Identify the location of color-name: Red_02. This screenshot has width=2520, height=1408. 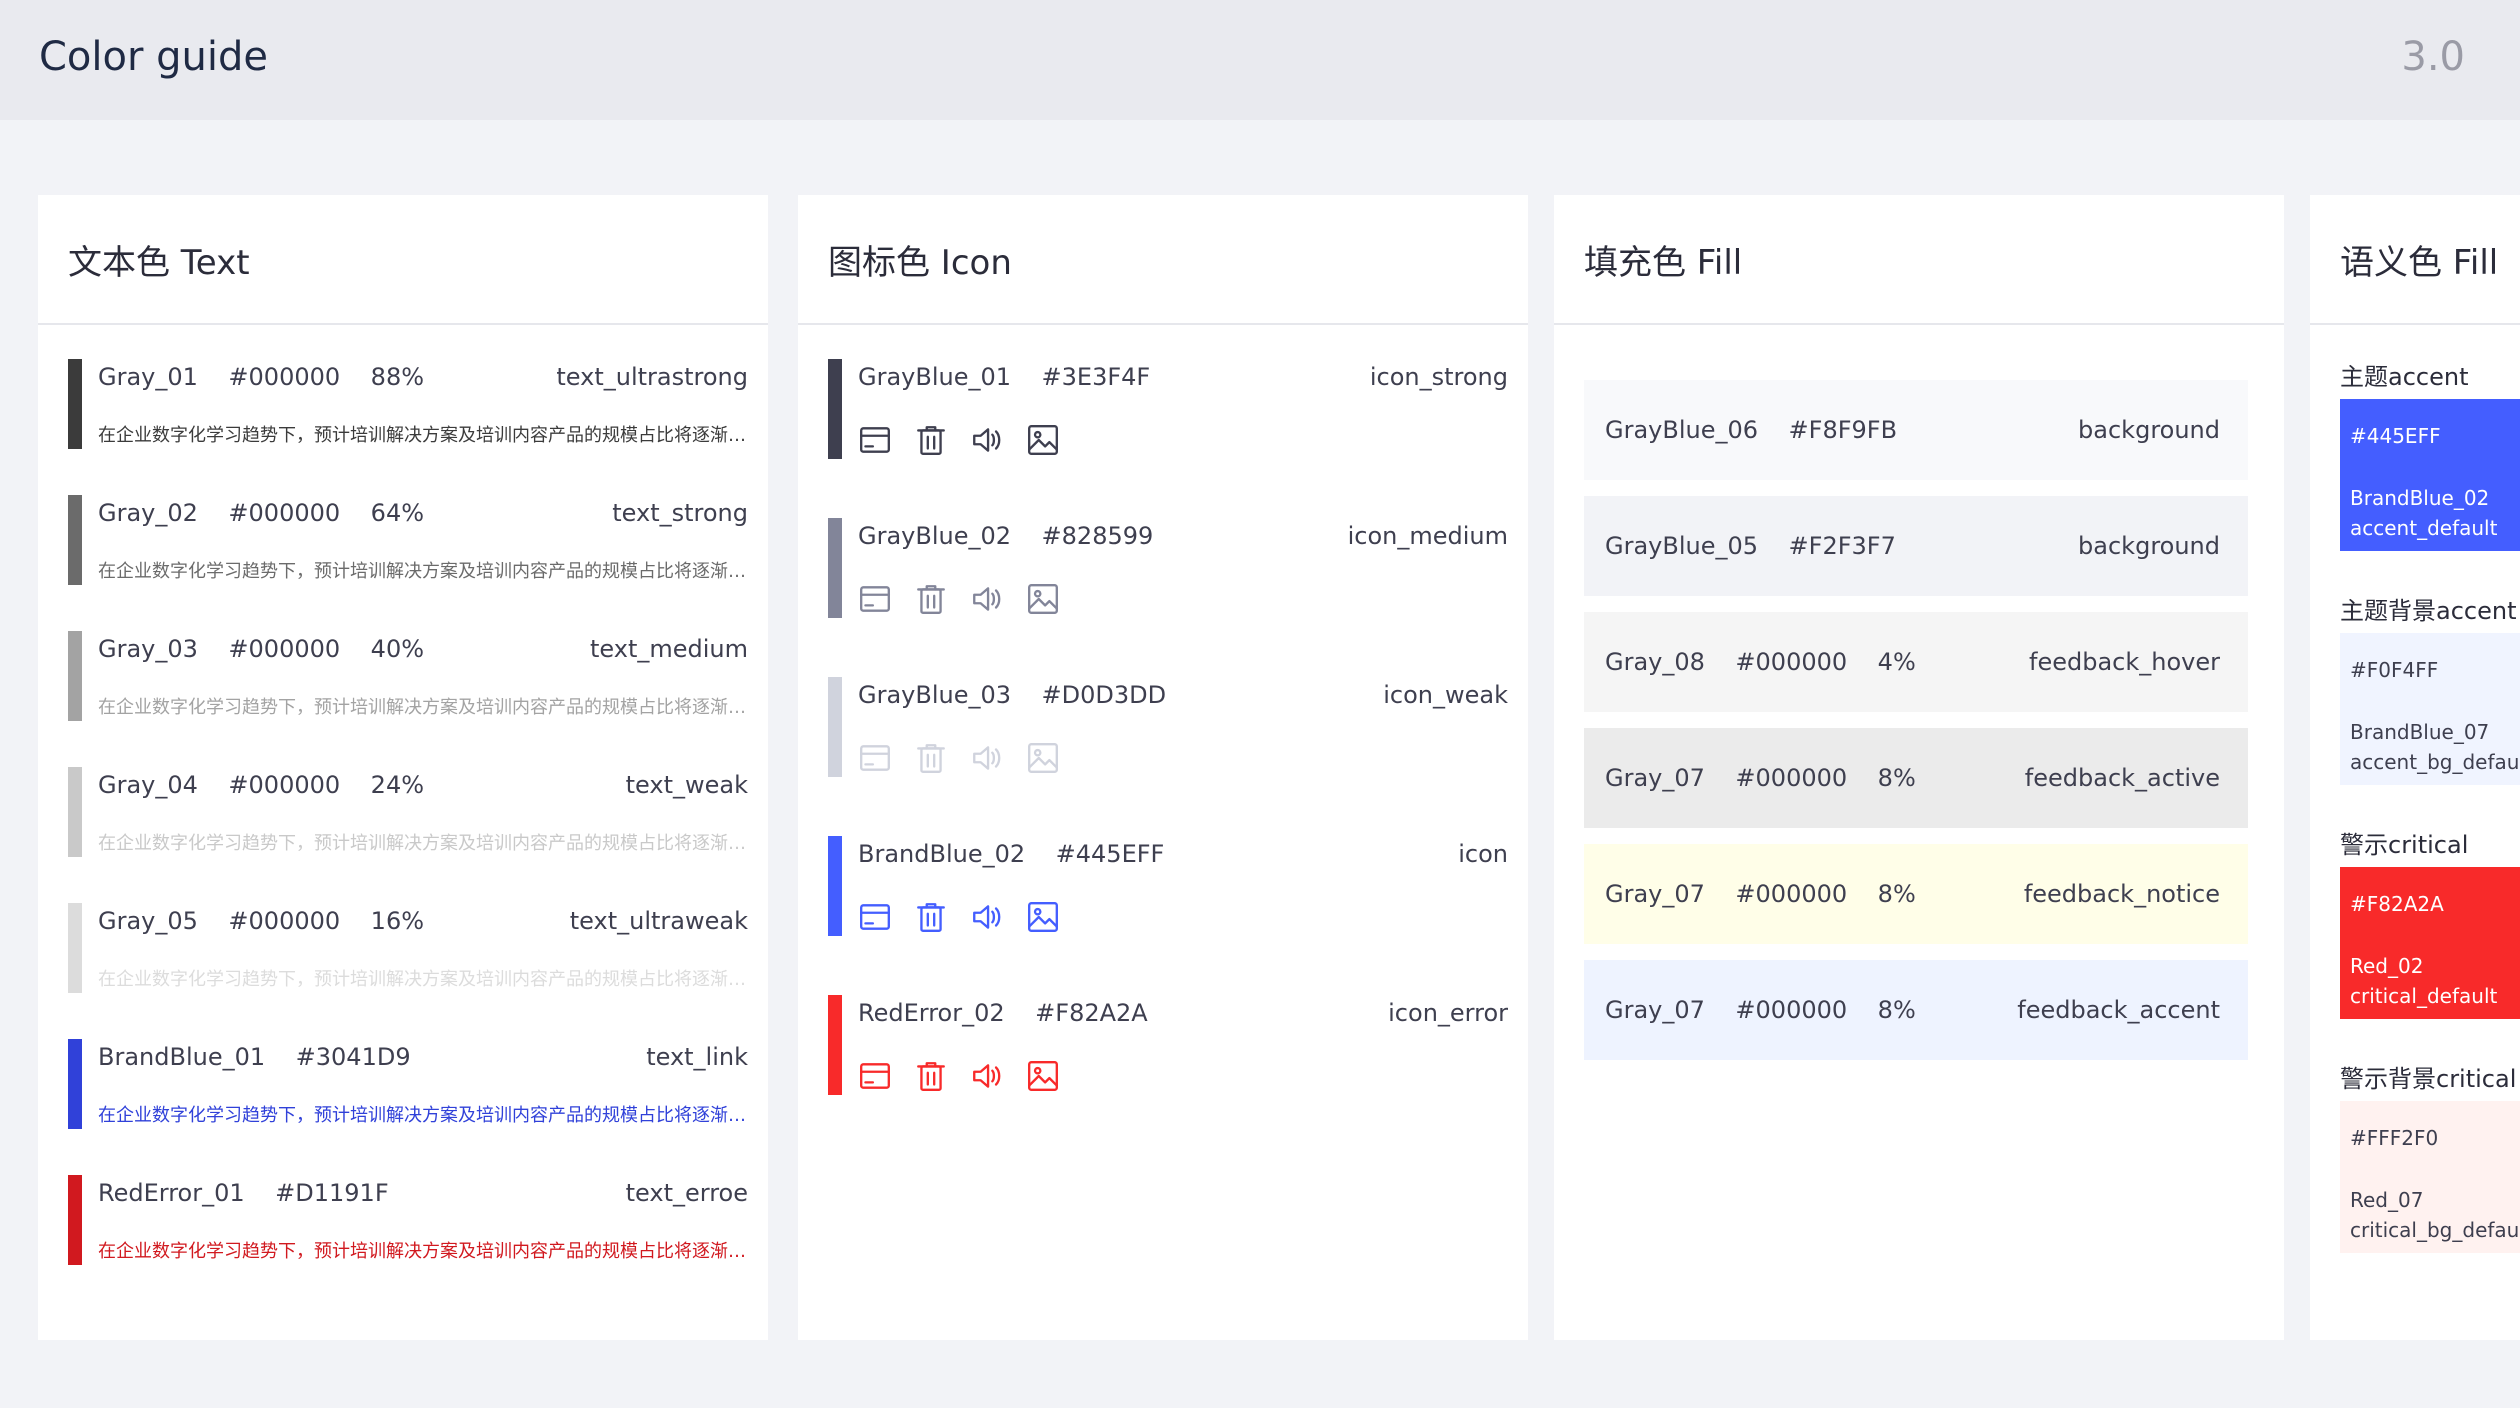
(2387, 966).